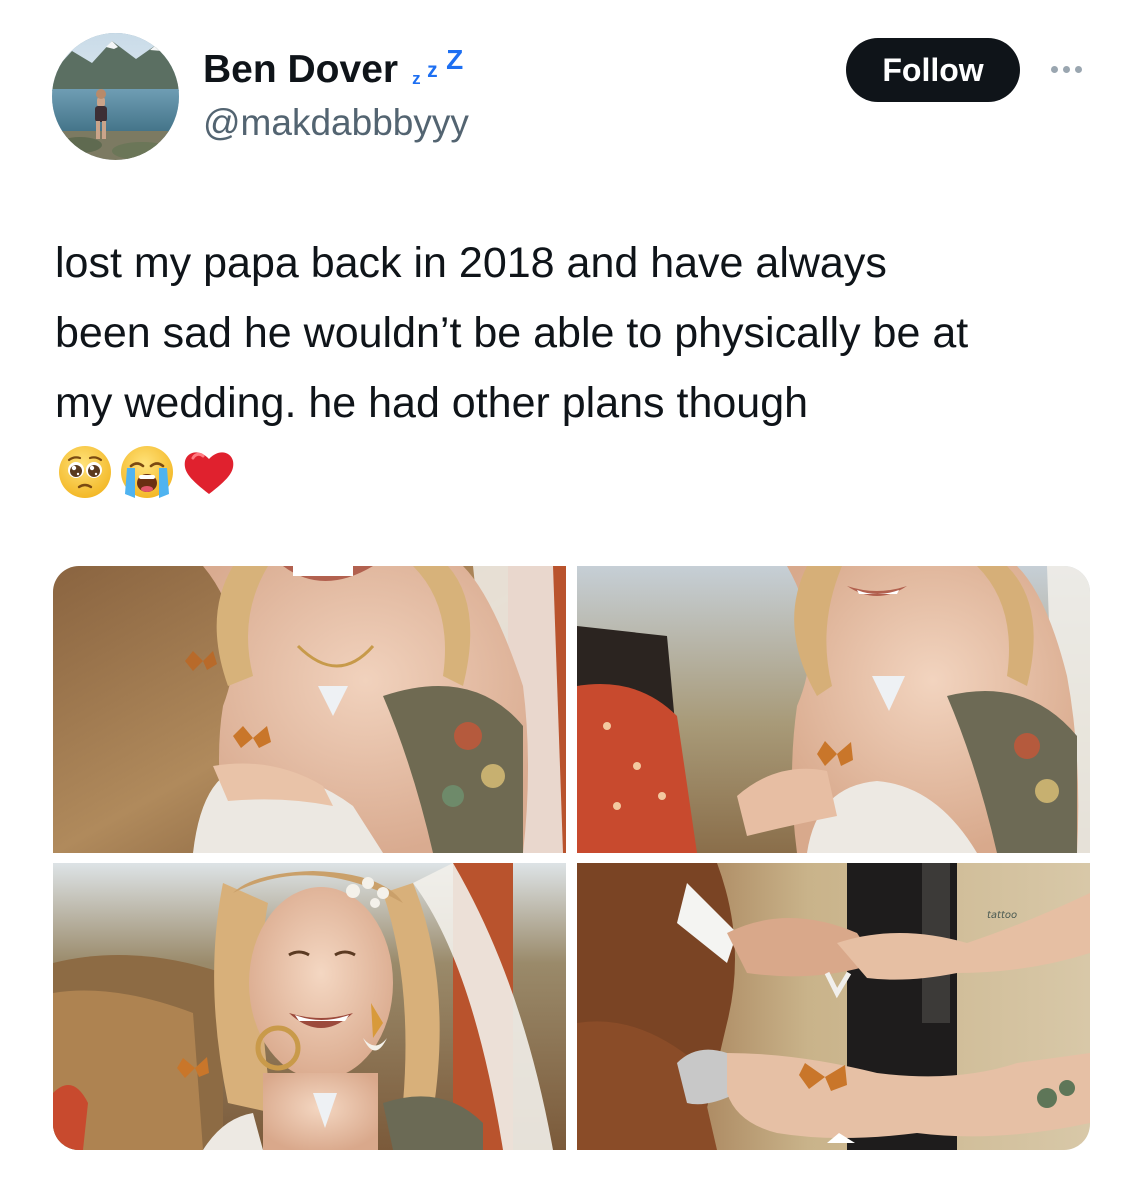 Image resolution: width=1143 pixels, height=1200 pixels. I want to click on bride-smiling-butterfly-shoulder-photo, so click(309, 1006).